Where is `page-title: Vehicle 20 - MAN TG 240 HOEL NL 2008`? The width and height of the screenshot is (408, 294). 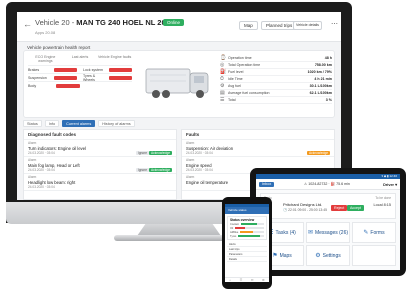
page-title: Vehicle 20 - MAN TG 240 HOEL NL 2008 is located at coordinates (104, 22).